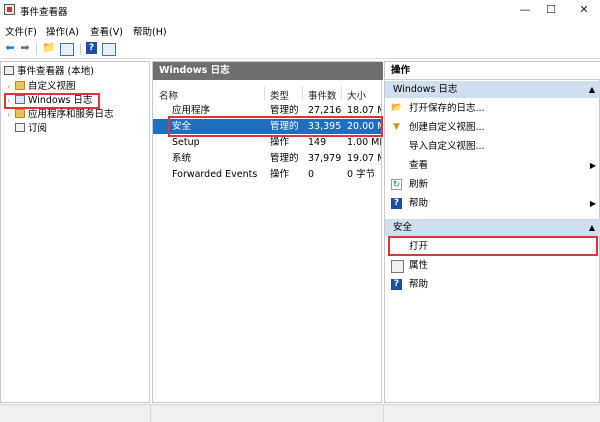 The image size is (600, 422). Describe the element at coordinates (55, 71) in the screenshot. I see `tree-root-label: 事件查看器 (本地)` at that location.